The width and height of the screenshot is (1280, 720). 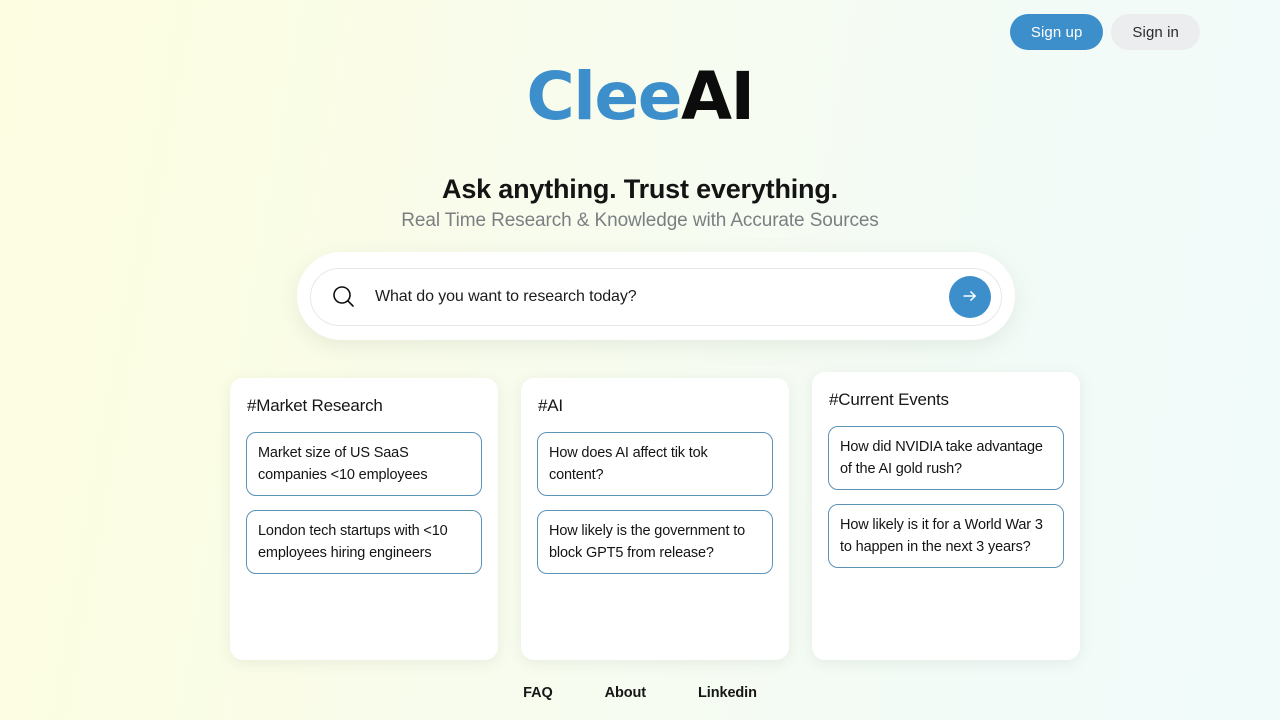 What do you see at coordinates (889, 399) in the screenshot?
I see `card-title: #Current Events` at bounding box center [889, 399].